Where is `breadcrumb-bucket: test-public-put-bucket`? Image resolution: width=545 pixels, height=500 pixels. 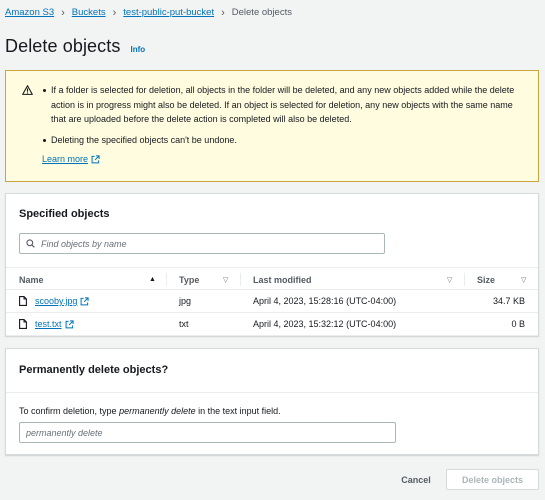
breadcrumb-bucket: test-public-put-bucket is located at coordinates (168, 12).